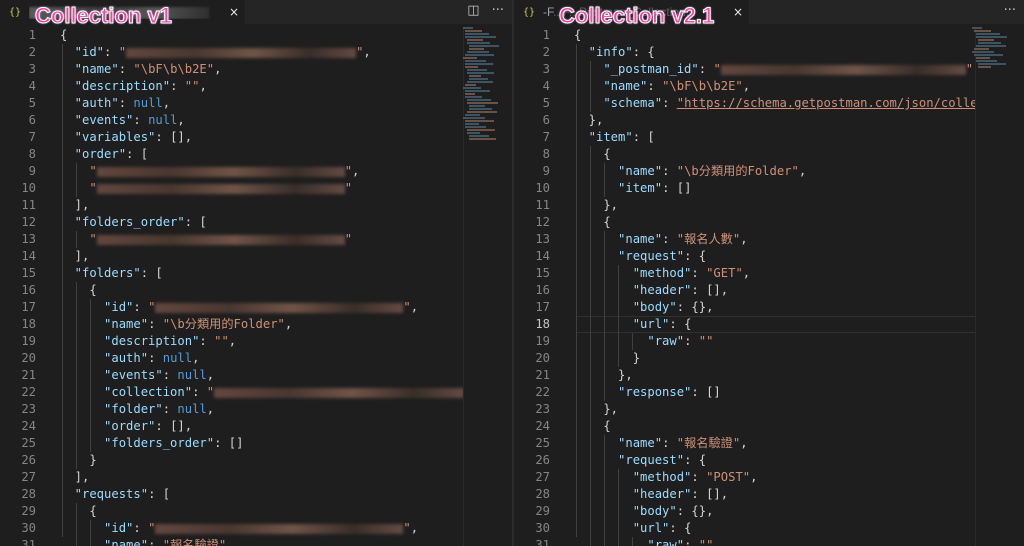 This screenshot has height=546, width=1024. What do you see at coordinates (728, 477) in the screenshot?
I see `code-token: "POST"` at bounding box center [728, 477].